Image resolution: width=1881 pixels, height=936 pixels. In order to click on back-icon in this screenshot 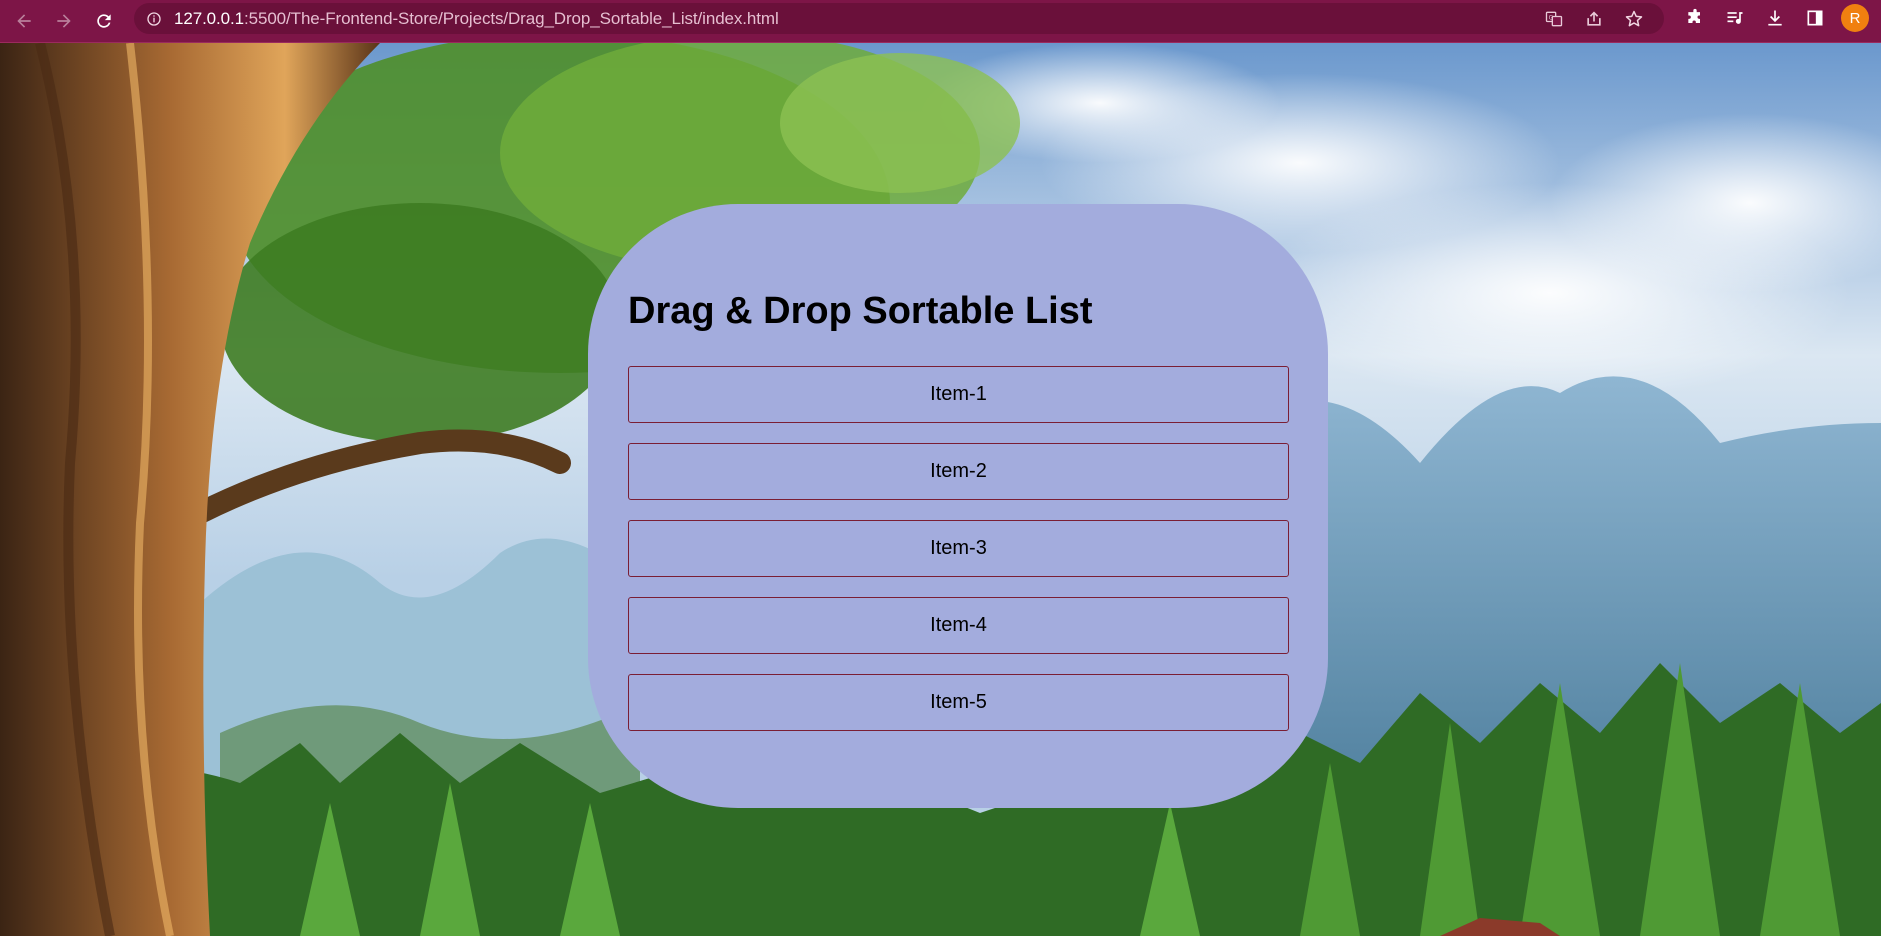, I will do `click(24, 21)`.